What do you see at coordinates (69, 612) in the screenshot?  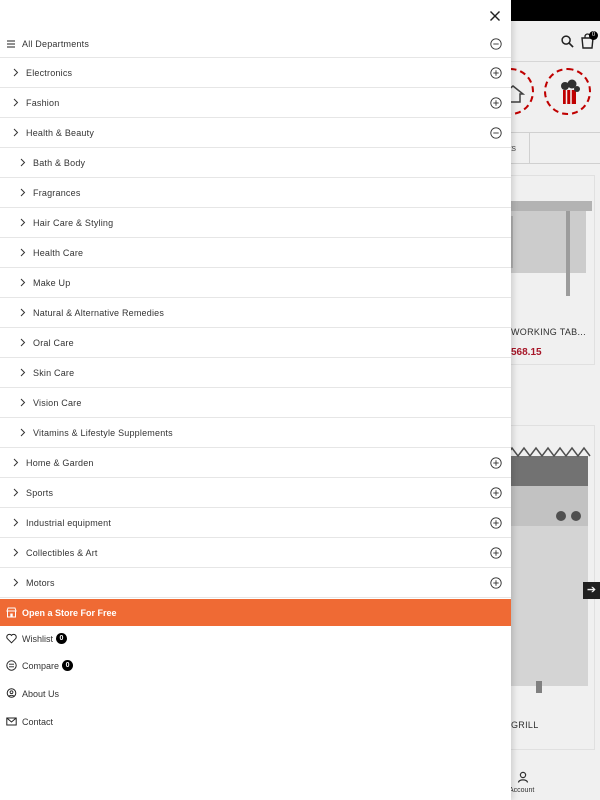 I see `open-store-label: Open a Store For Free` at bounding box center [69, 612].